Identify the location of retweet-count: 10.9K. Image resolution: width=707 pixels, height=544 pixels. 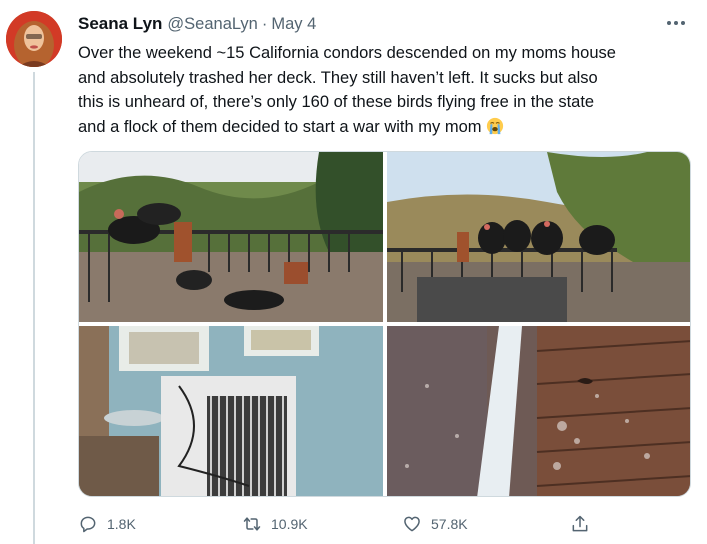
(289, 524).